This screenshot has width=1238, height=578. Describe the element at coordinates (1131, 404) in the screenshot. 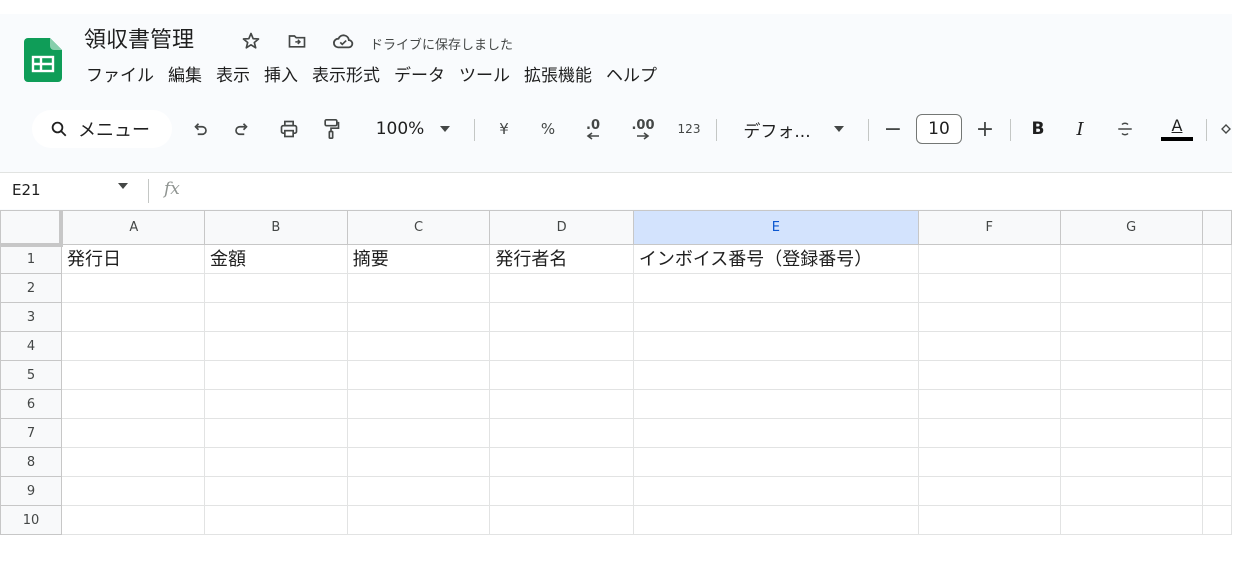

I see `cell-g6` at that location.